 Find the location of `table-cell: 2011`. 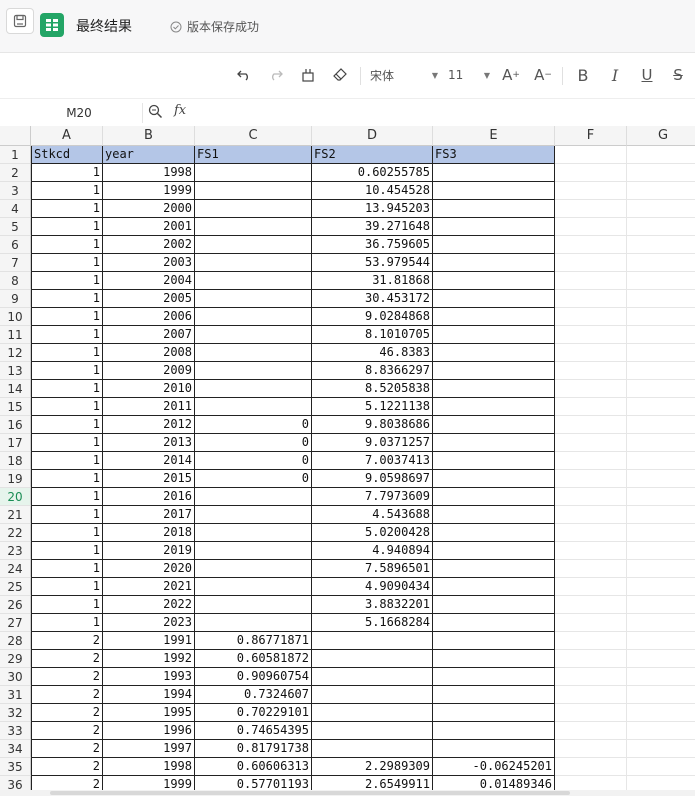

table-cell: 2011 is located at coordinates (149, 407).